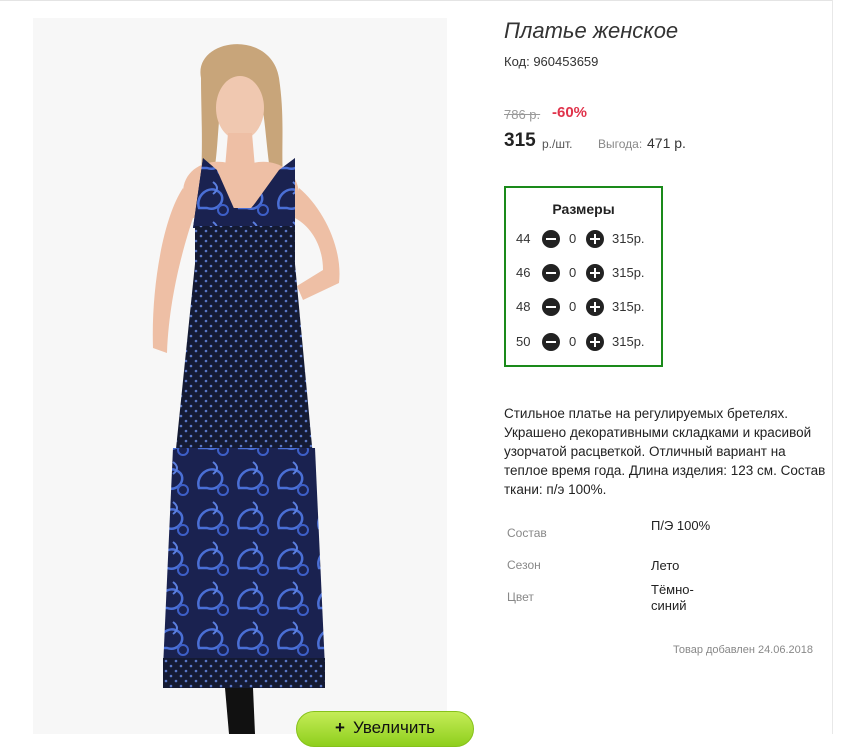 This screenshot has width=844, height=747. What do you see at coordinates (523, 306) in the screenshot?
I see `size-number: 48` at bounding box center [523, 306].